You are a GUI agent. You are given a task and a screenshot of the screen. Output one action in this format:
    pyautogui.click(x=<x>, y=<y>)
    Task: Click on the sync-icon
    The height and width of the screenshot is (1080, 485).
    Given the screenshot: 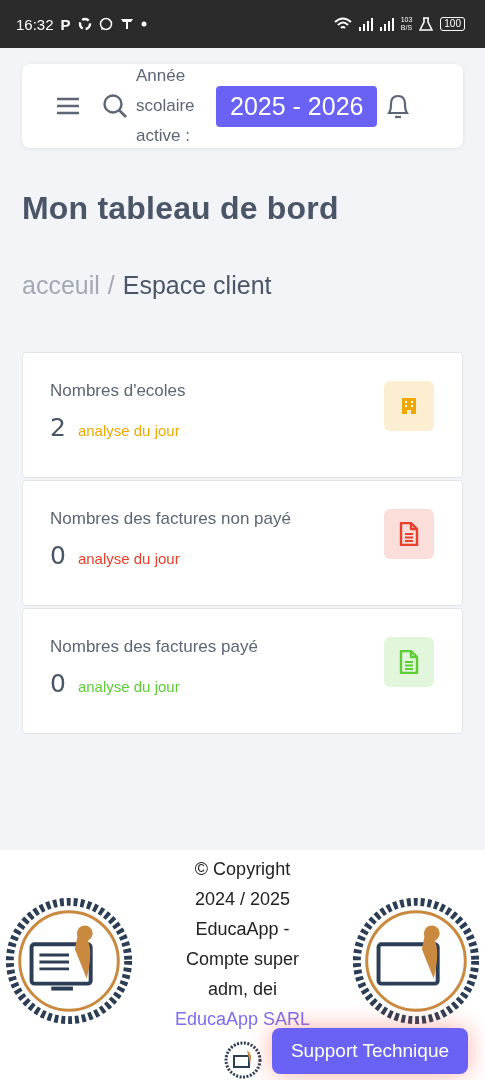 What is the action you would take?
    pyautogui.click(x=84, y=24)
    